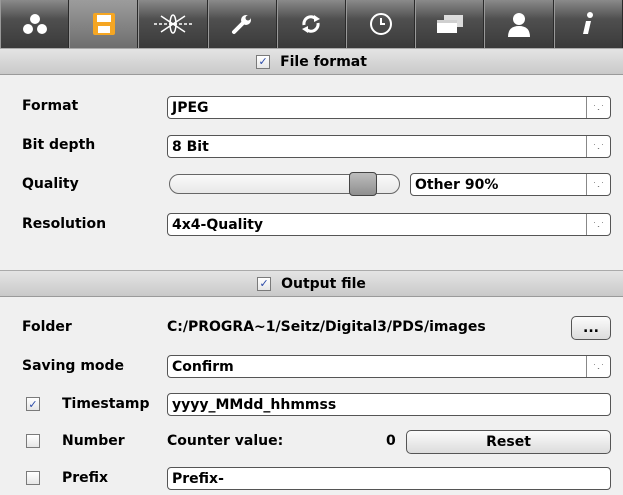 The width and height of the screenshot is (623, 495). What do you see at coordinates (326, 327) in the screenshot?
I see `folder-path: C:/PROGRA~1/Seitz/Digital3/PDS/images` at bounding box center [326, 327].